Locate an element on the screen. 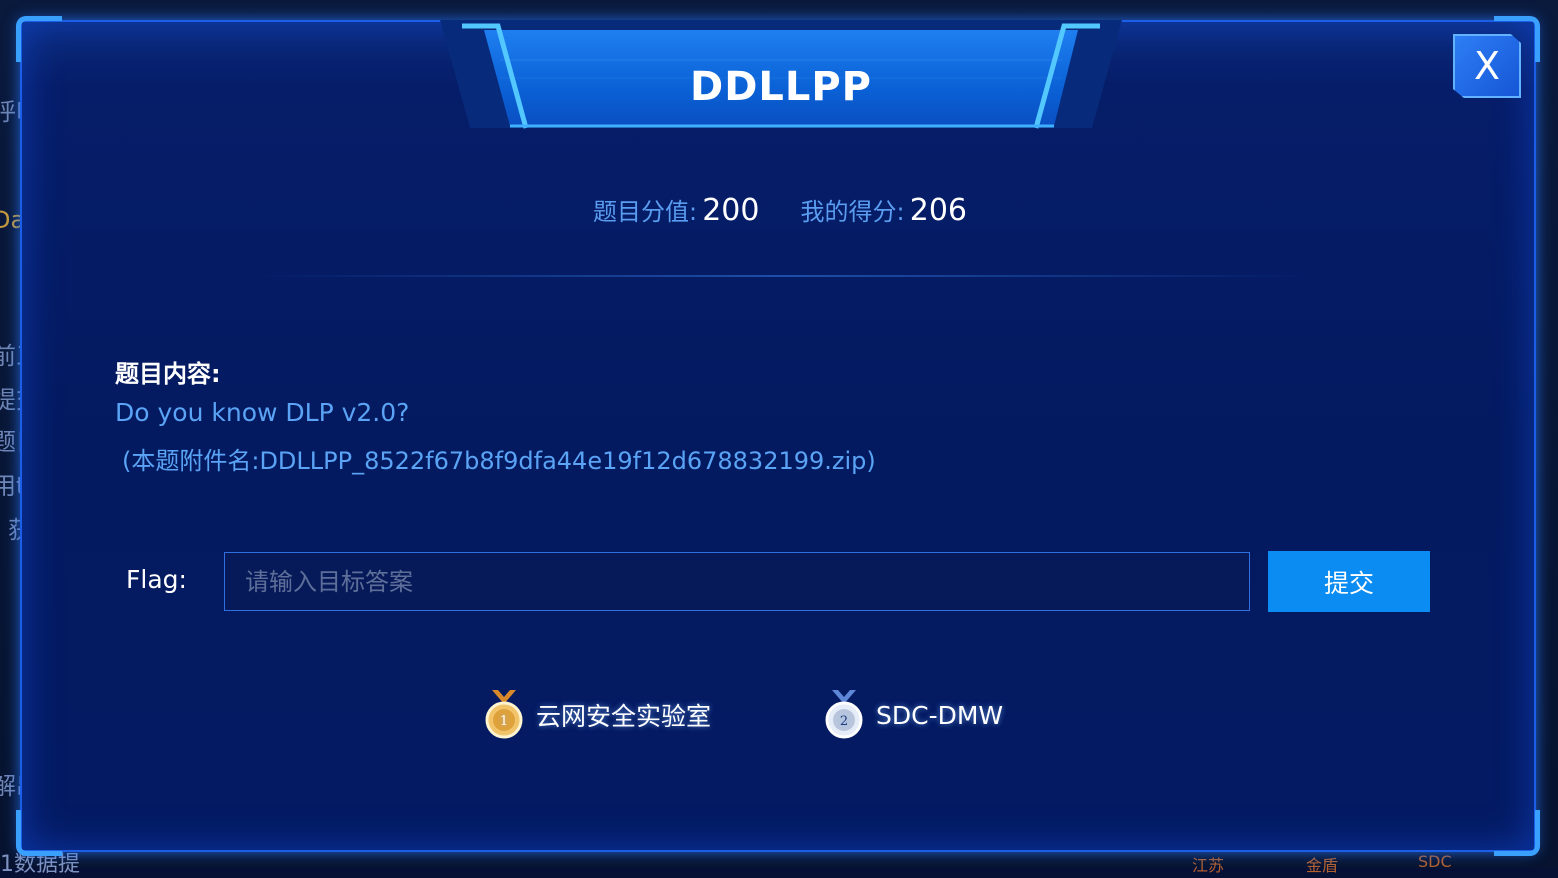  challenge-description: Do you know DLP v2.0? is located at coordinates (262, 412).